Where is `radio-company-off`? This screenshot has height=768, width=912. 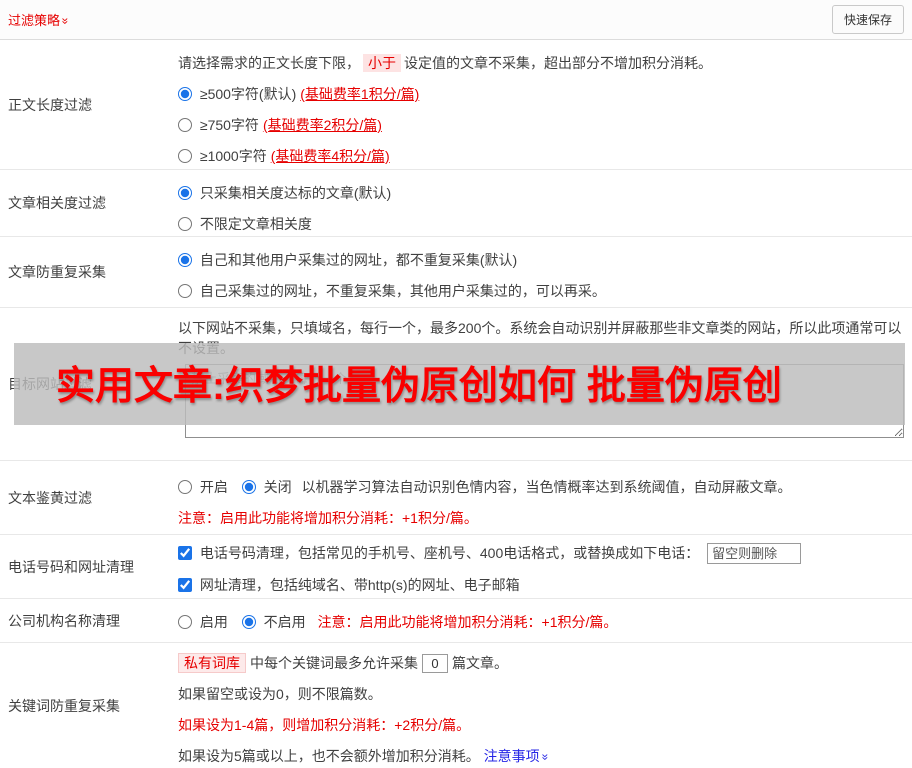 radio-company-off is located at coordinates (248, 622).